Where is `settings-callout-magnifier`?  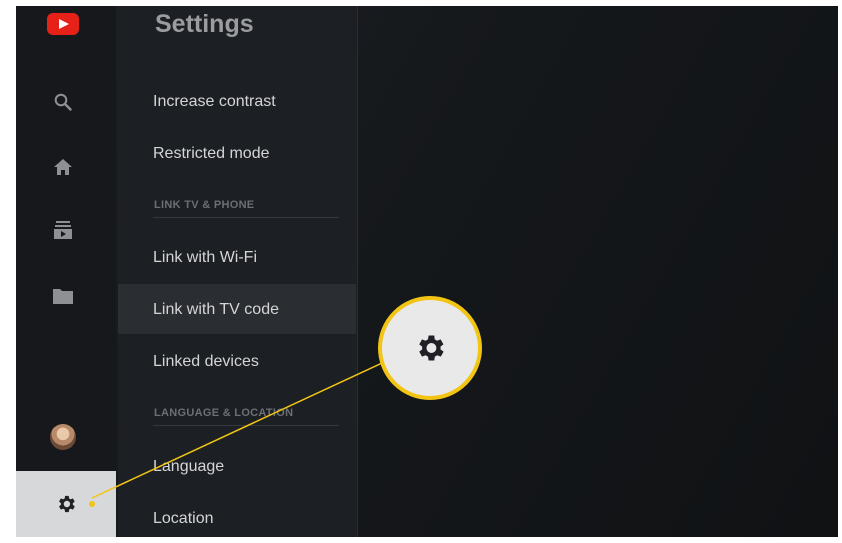 settings-callout-magnifier is located at coordinates (430, 348).